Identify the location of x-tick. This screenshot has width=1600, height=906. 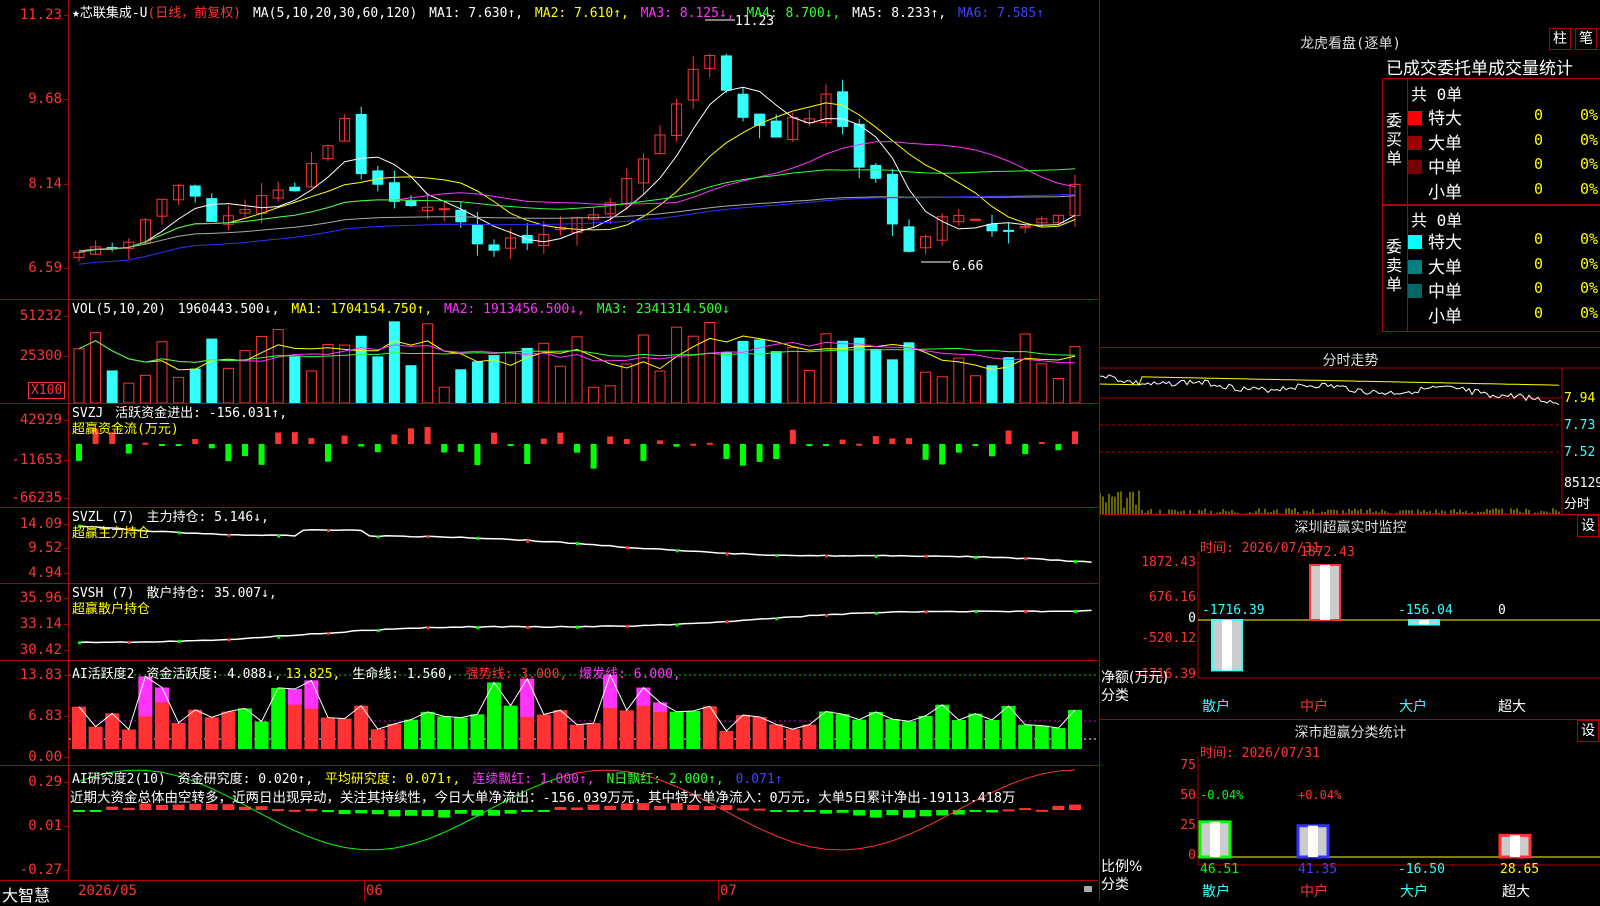
(364, 891).